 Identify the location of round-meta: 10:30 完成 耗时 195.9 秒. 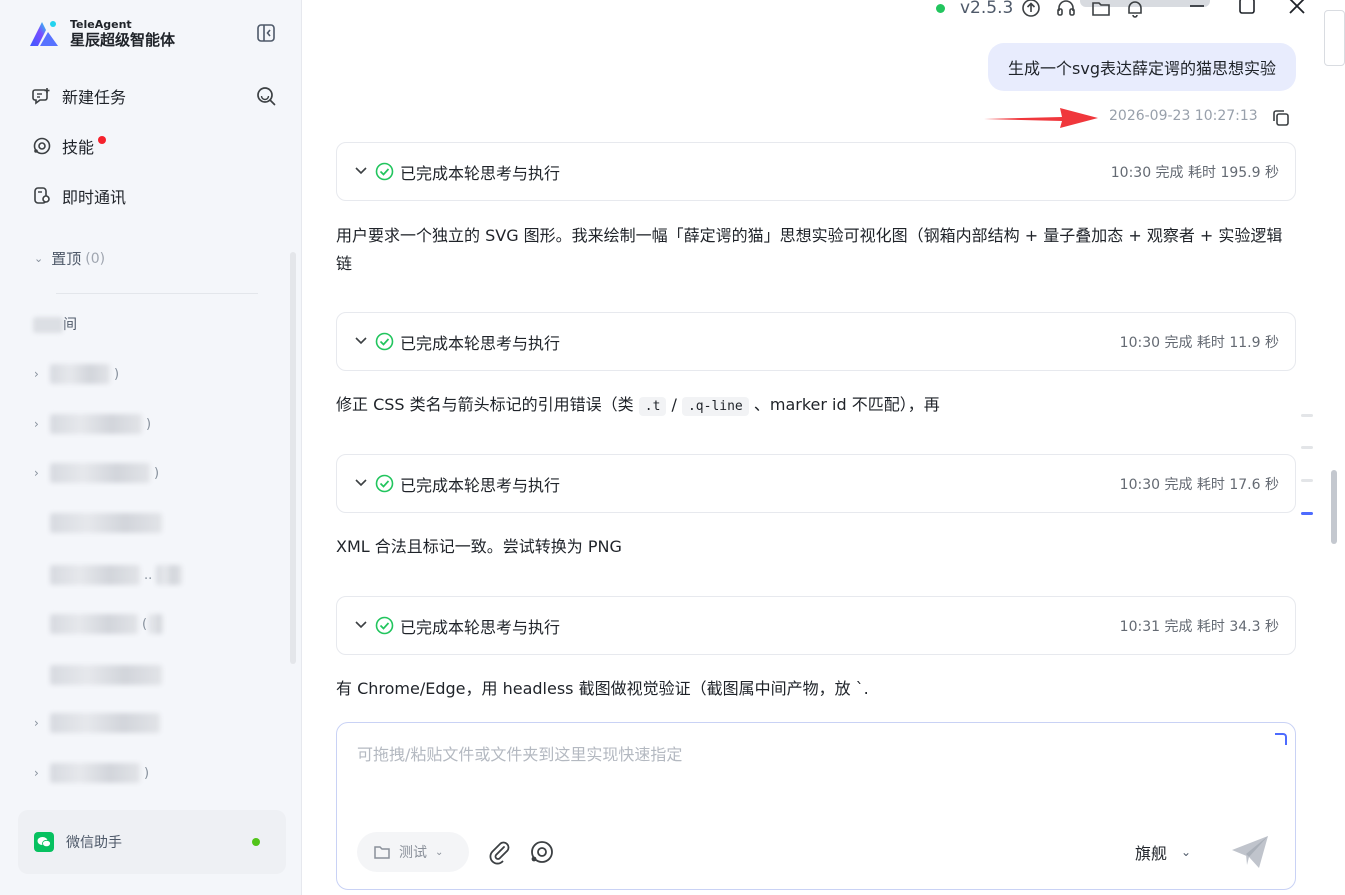
(1194, 173).